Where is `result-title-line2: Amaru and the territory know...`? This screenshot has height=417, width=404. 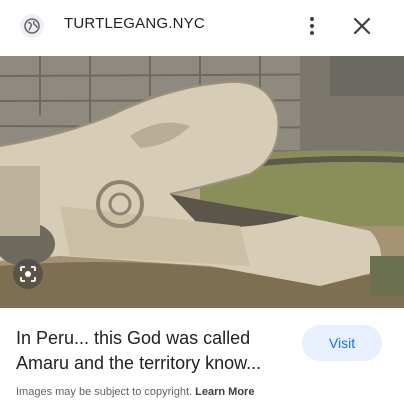 result-title-line2: Amaru and the territory know... is located at coordinates (139, 363).